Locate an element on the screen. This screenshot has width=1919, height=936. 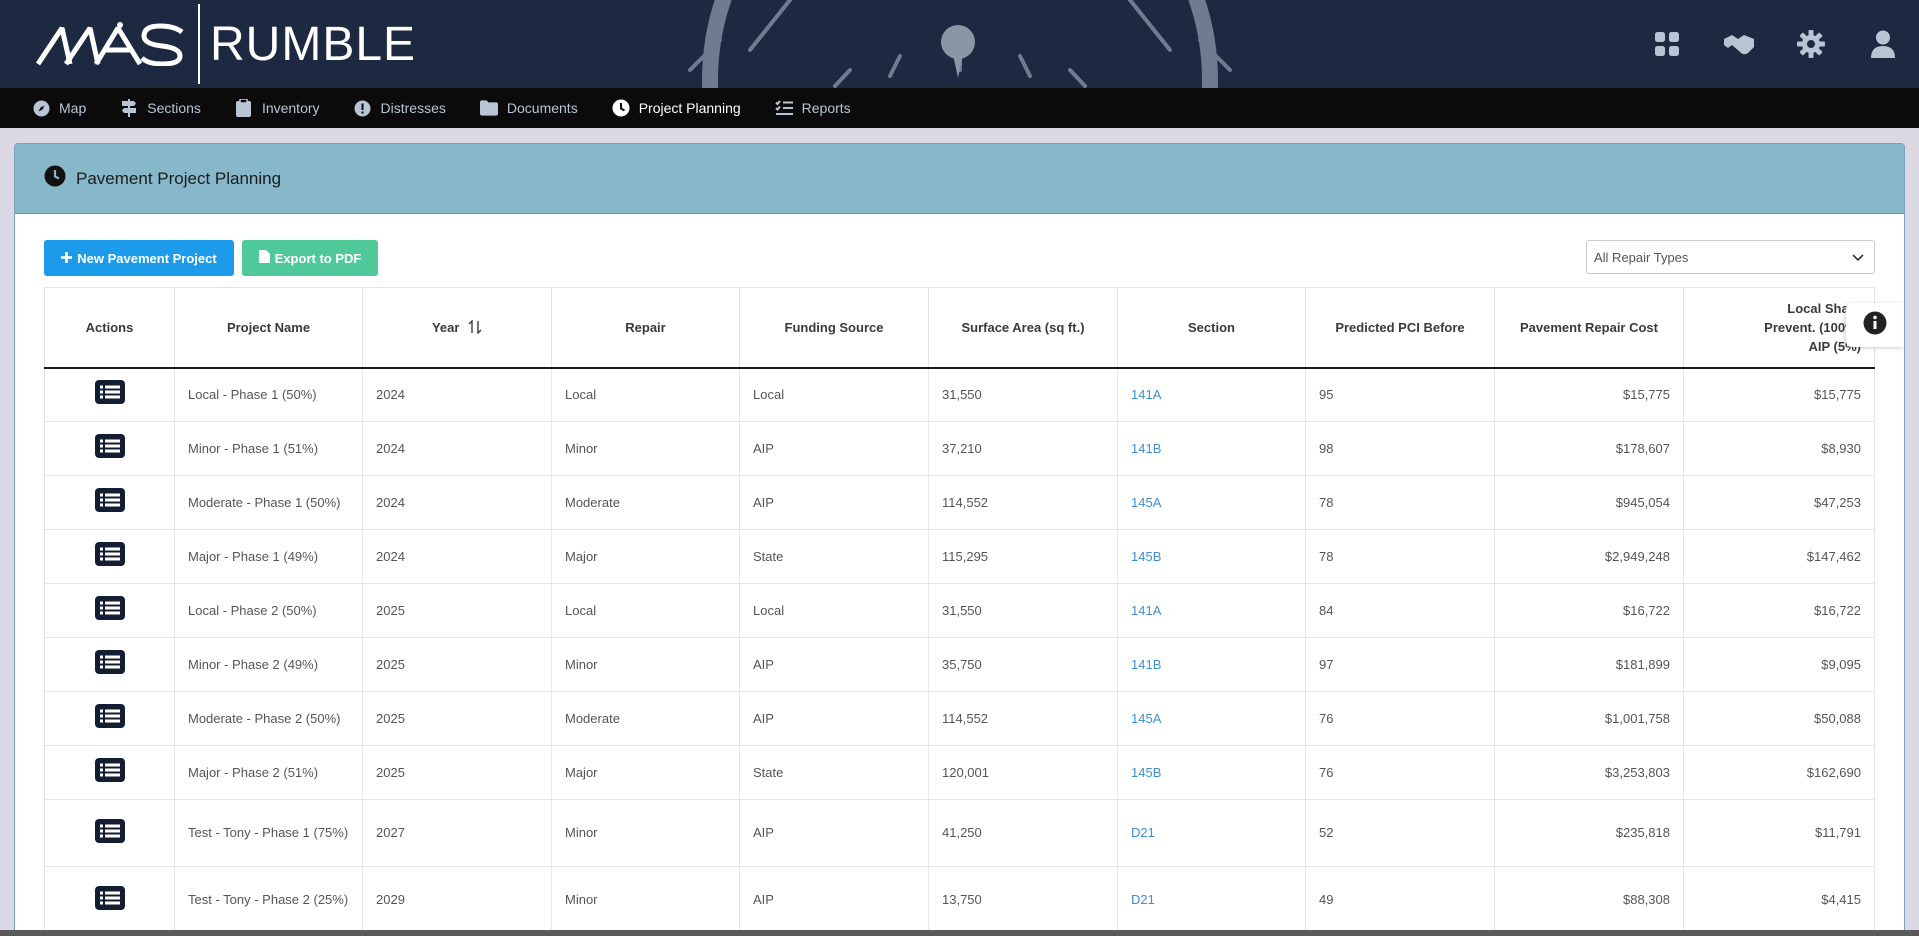
section-cell: 145A is located at coordinates (1211, 502).